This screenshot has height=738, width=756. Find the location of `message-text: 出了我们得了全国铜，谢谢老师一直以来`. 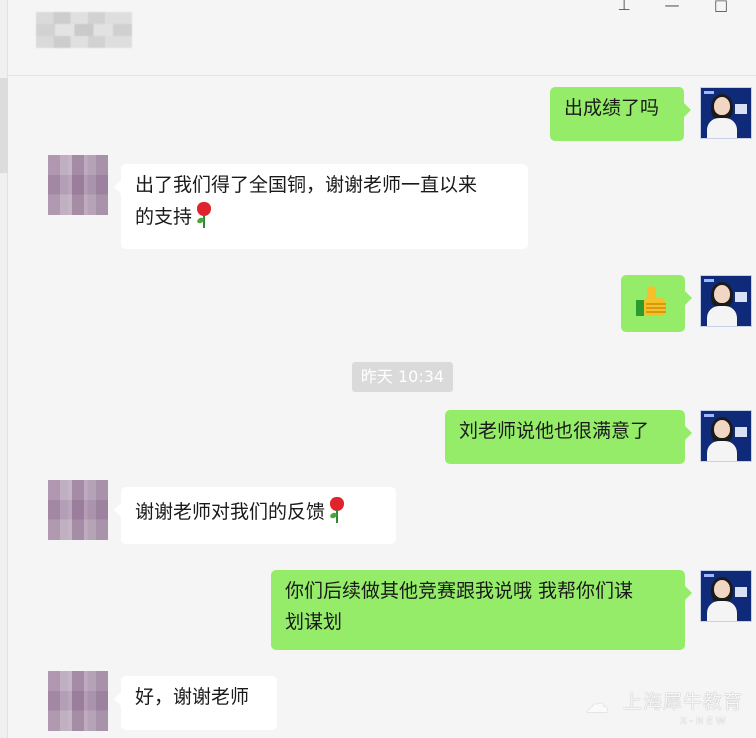

message-text: 出了我们得了全国铜，谢谢老师一直以来 is located at coordinates (306, 185).